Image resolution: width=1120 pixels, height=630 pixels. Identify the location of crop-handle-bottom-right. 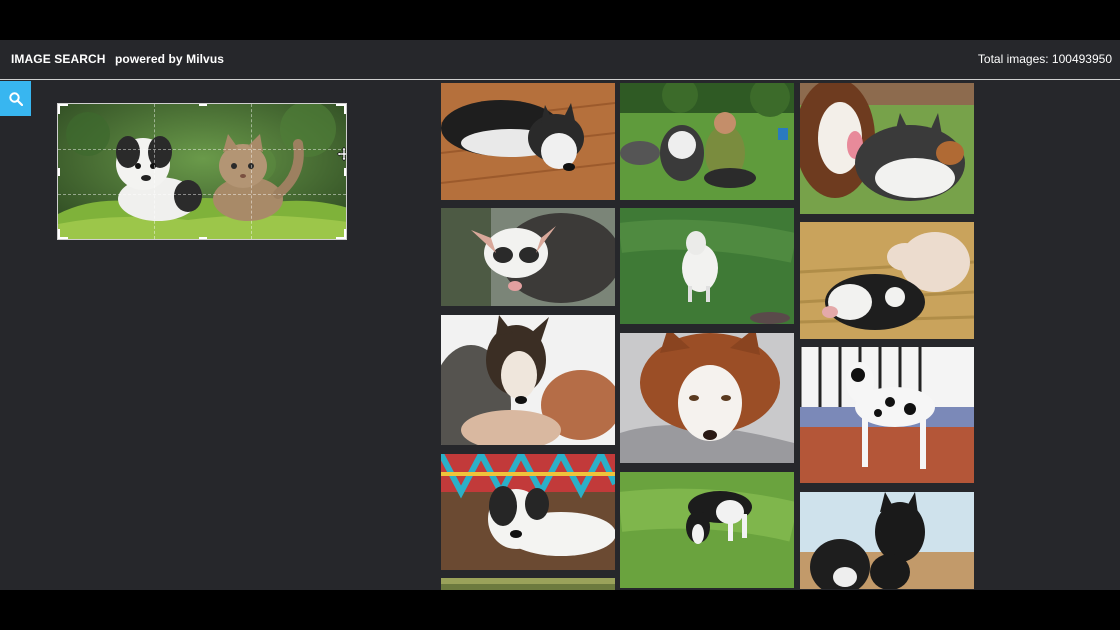
(341, 234).